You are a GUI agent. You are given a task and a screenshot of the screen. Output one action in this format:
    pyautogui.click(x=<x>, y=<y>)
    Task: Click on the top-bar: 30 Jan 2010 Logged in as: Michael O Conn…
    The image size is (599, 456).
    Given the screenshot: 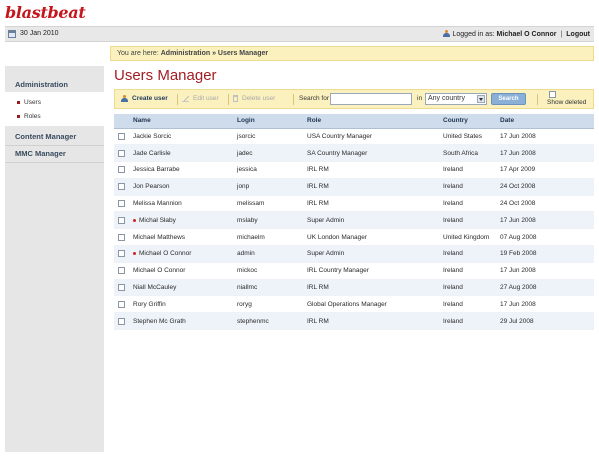 What is the action you would take?
    pyautogui.click(x=299, y=34)
    